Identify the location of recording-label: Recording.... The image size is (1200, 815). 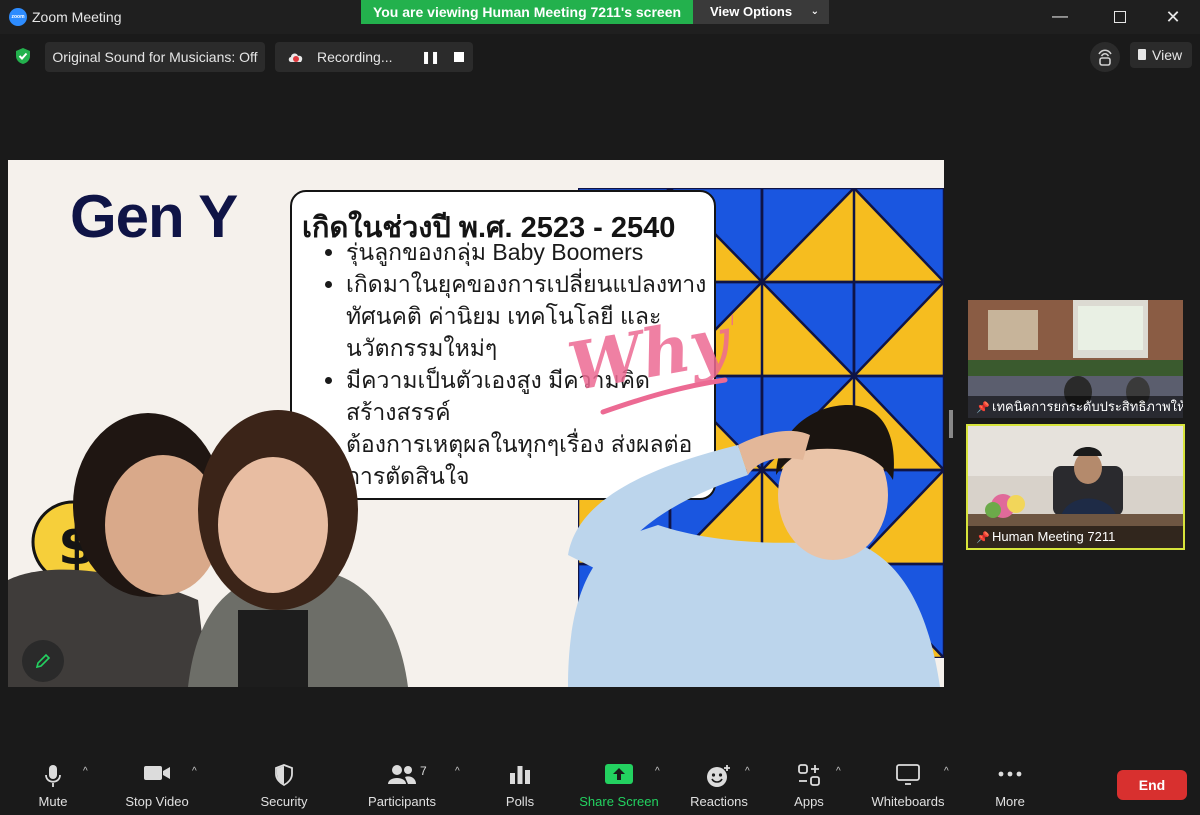
(355, 57).